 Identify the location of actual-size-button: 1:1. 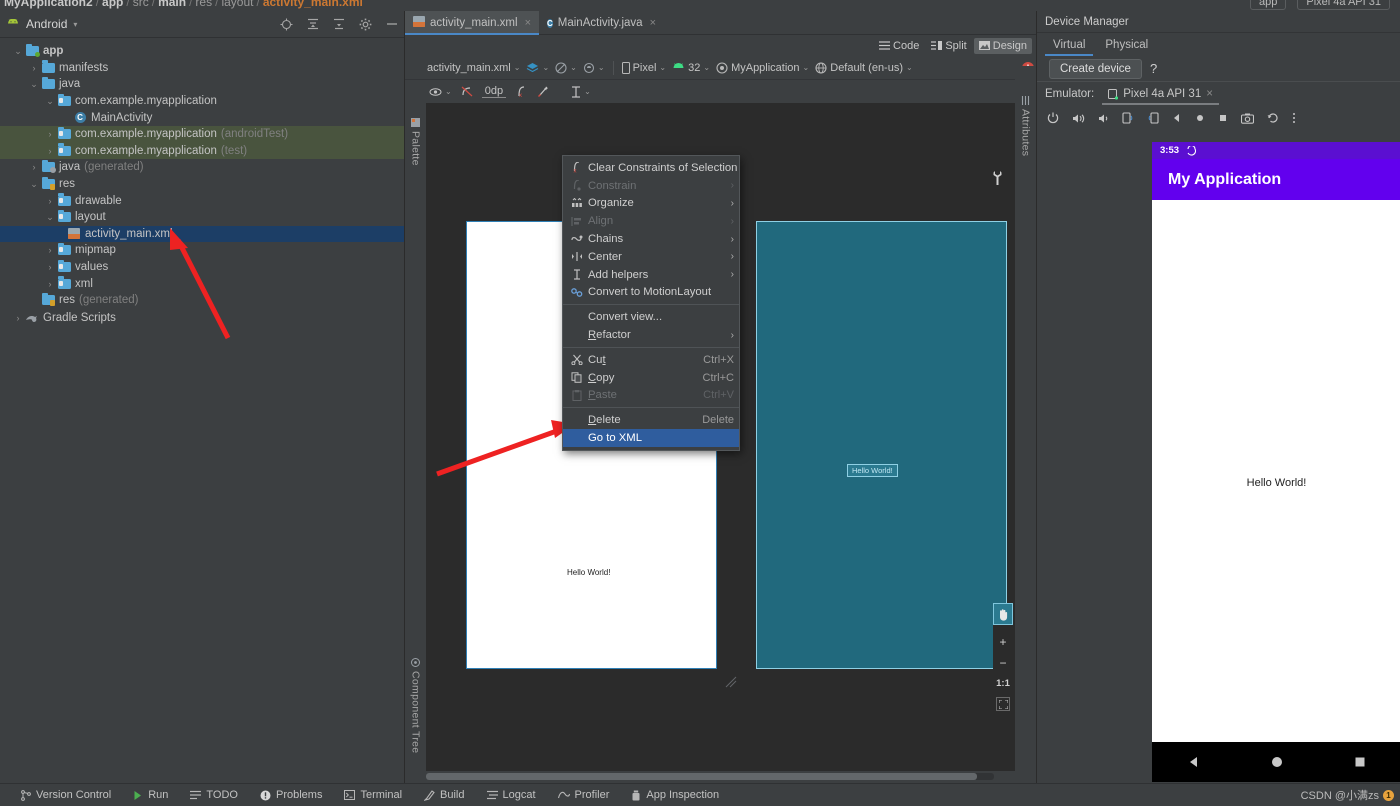
(1003, 683).